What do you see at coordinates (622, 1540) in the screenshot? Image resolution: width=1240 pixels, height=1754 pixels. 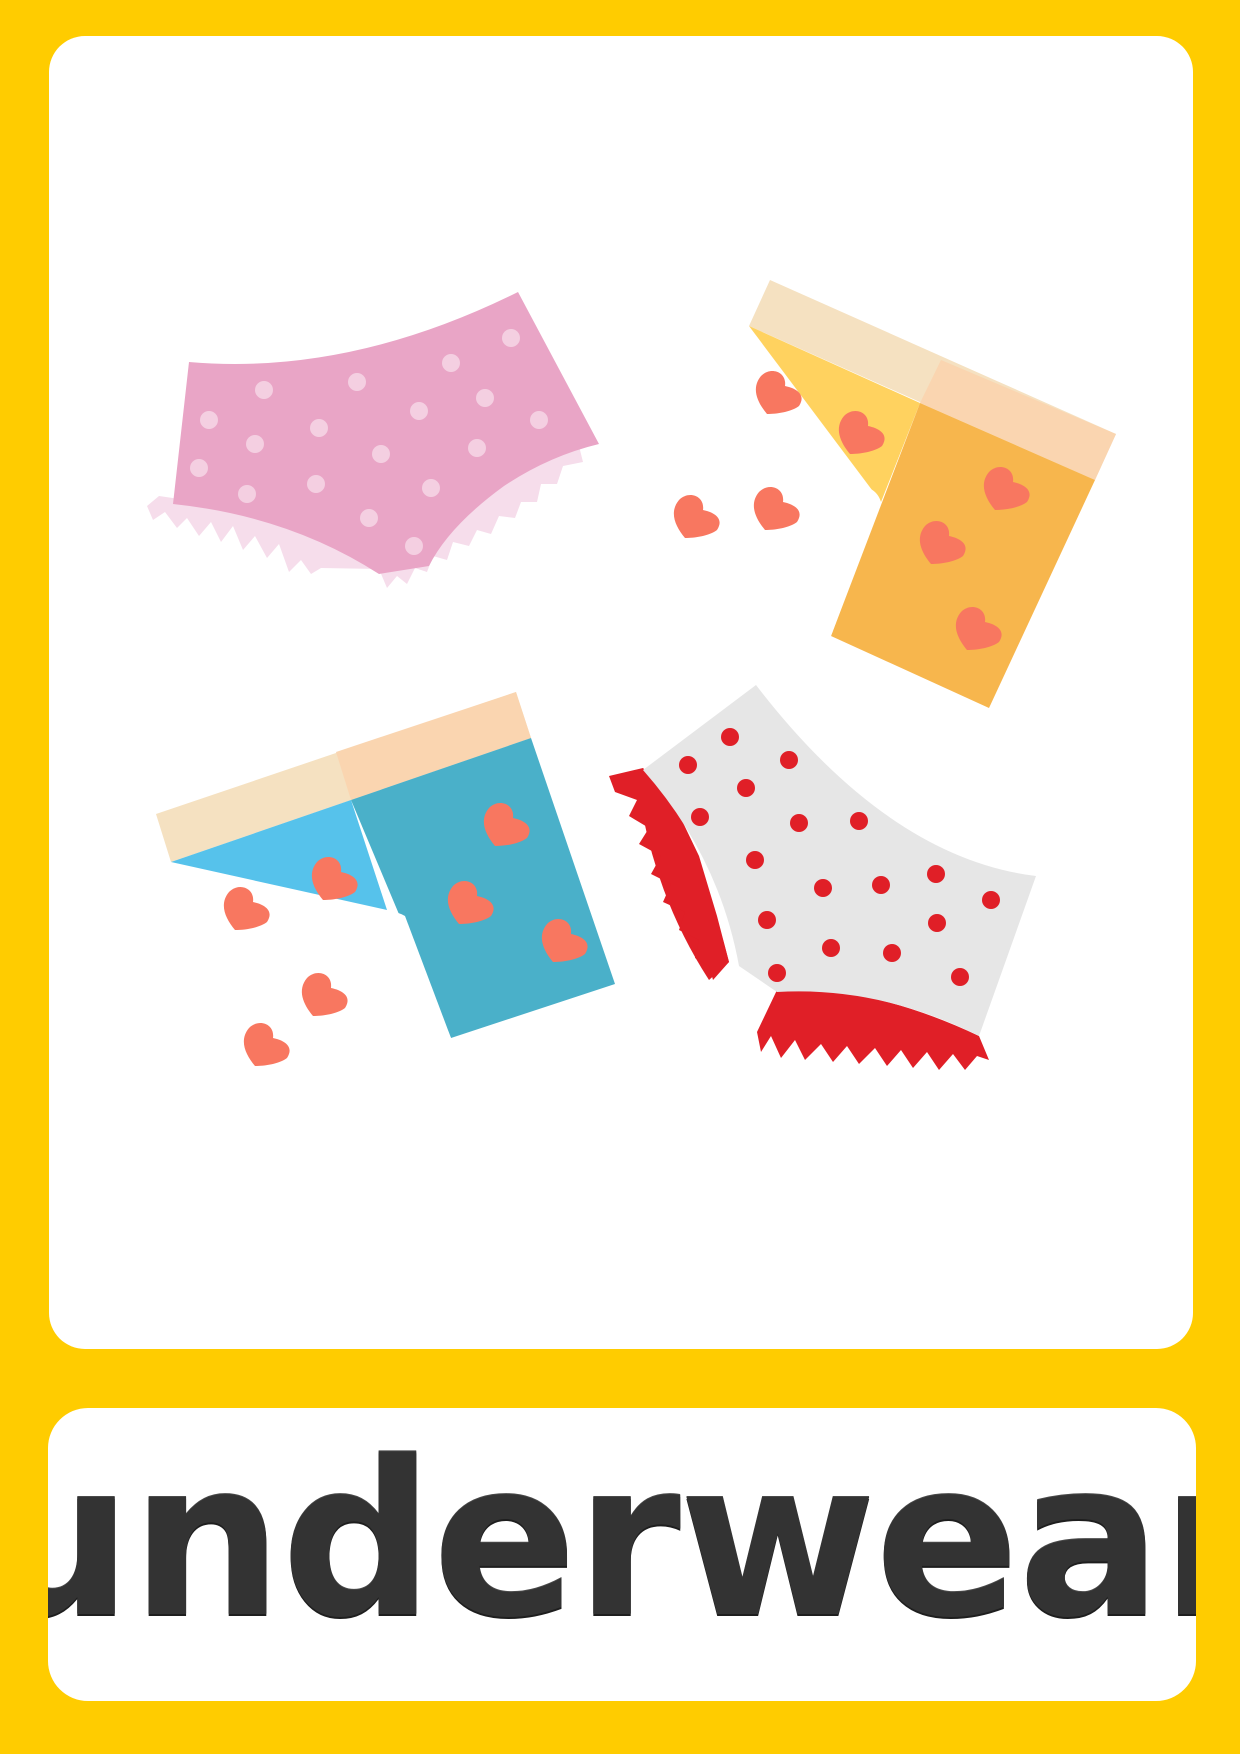 I see `word-label: underwear` at bounding box center [622, 1540].